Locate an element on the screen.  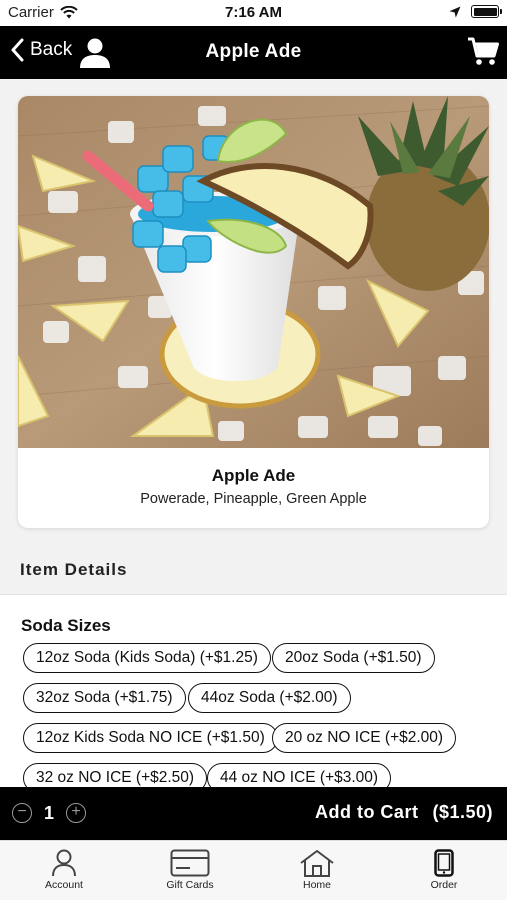
status-bar: Carrier 7:16 AM is located at coordinates (253, 13).